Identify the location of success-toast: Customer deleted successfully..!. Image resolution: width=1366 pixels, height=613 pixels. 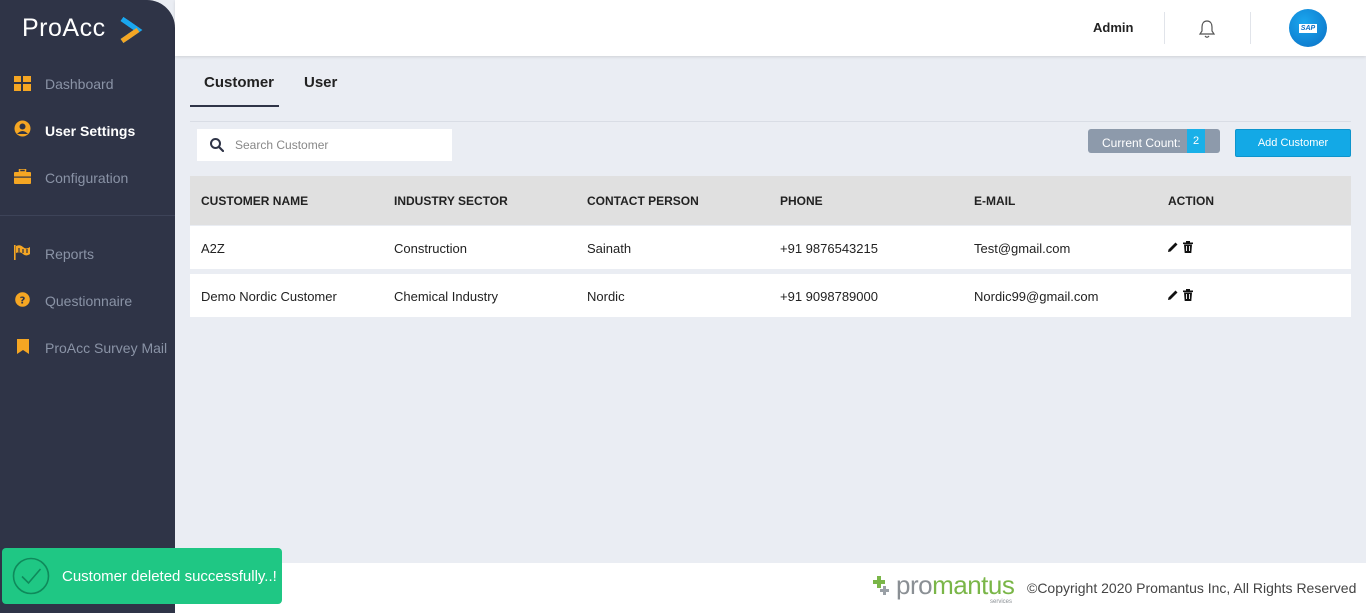
(142, 576).